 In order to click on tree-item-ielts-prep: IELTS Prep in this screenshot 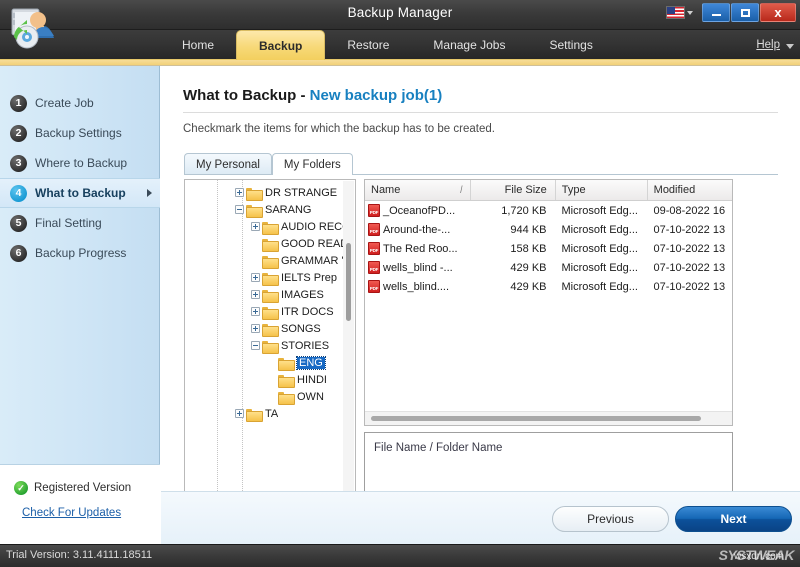, I will do `click(270, 277)`.